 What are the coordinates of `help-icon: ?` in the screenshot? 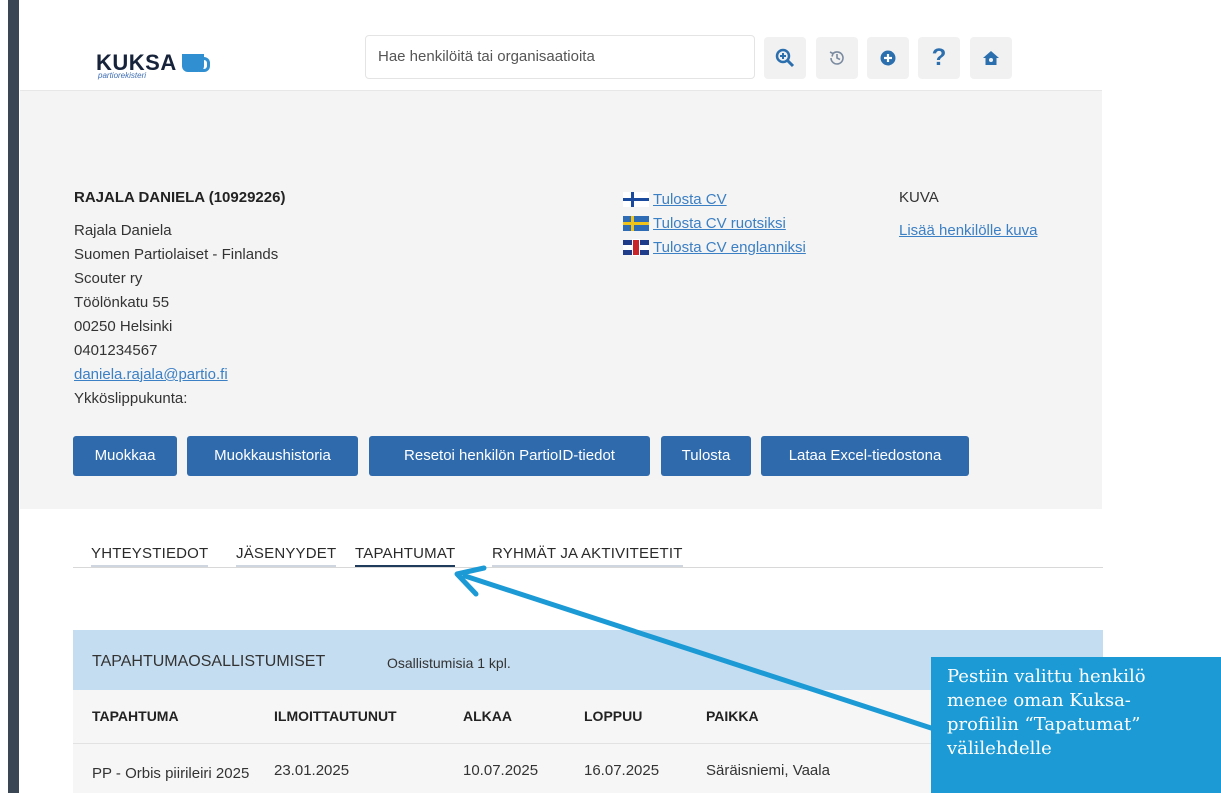 It's located at (939, 58).